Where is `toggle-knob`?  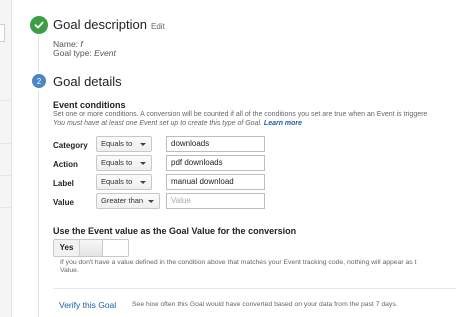
toggle-knob is located at coordinates (91, 248).